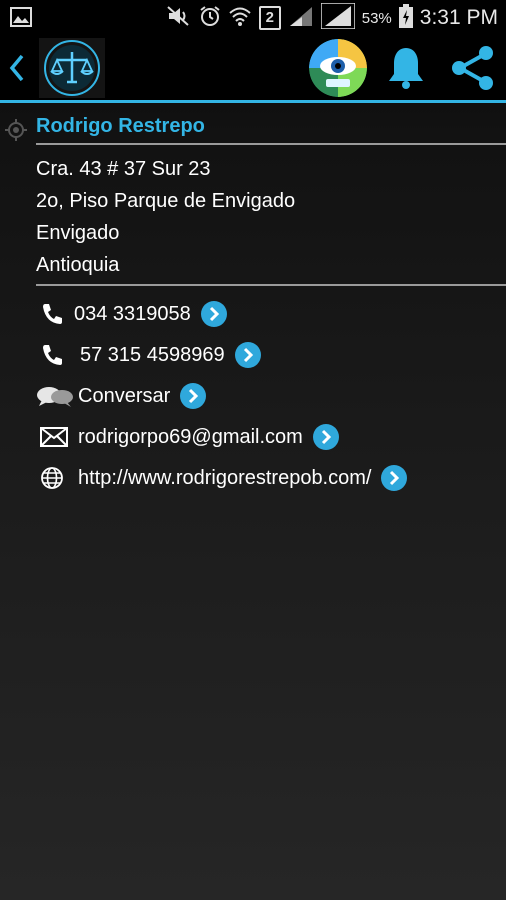  What do you see at coordinates (166, 201) in the screenshot?
I see `address-line-2: 2o, Piso Parque de Envigado` at bounding box center [166, 201].